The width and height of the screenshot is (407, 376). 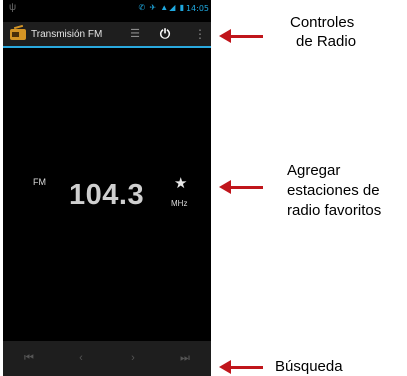 What do you see at coordinates (241, 187) in the screenshot?
I see `favorites-arrow` at bounding box center [241, 187].